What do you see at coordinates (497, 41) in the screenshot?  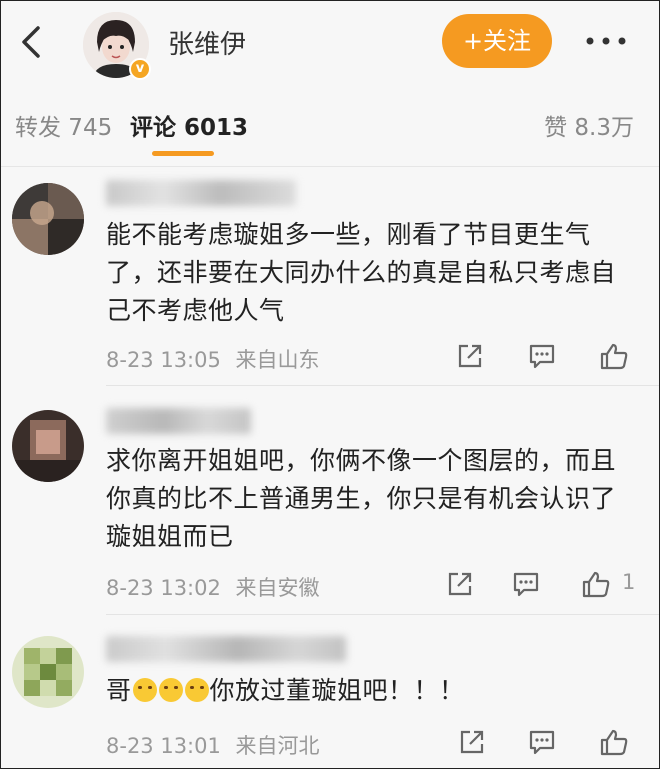 I see `follow-button: +关注` at bounding box center [497, 41].